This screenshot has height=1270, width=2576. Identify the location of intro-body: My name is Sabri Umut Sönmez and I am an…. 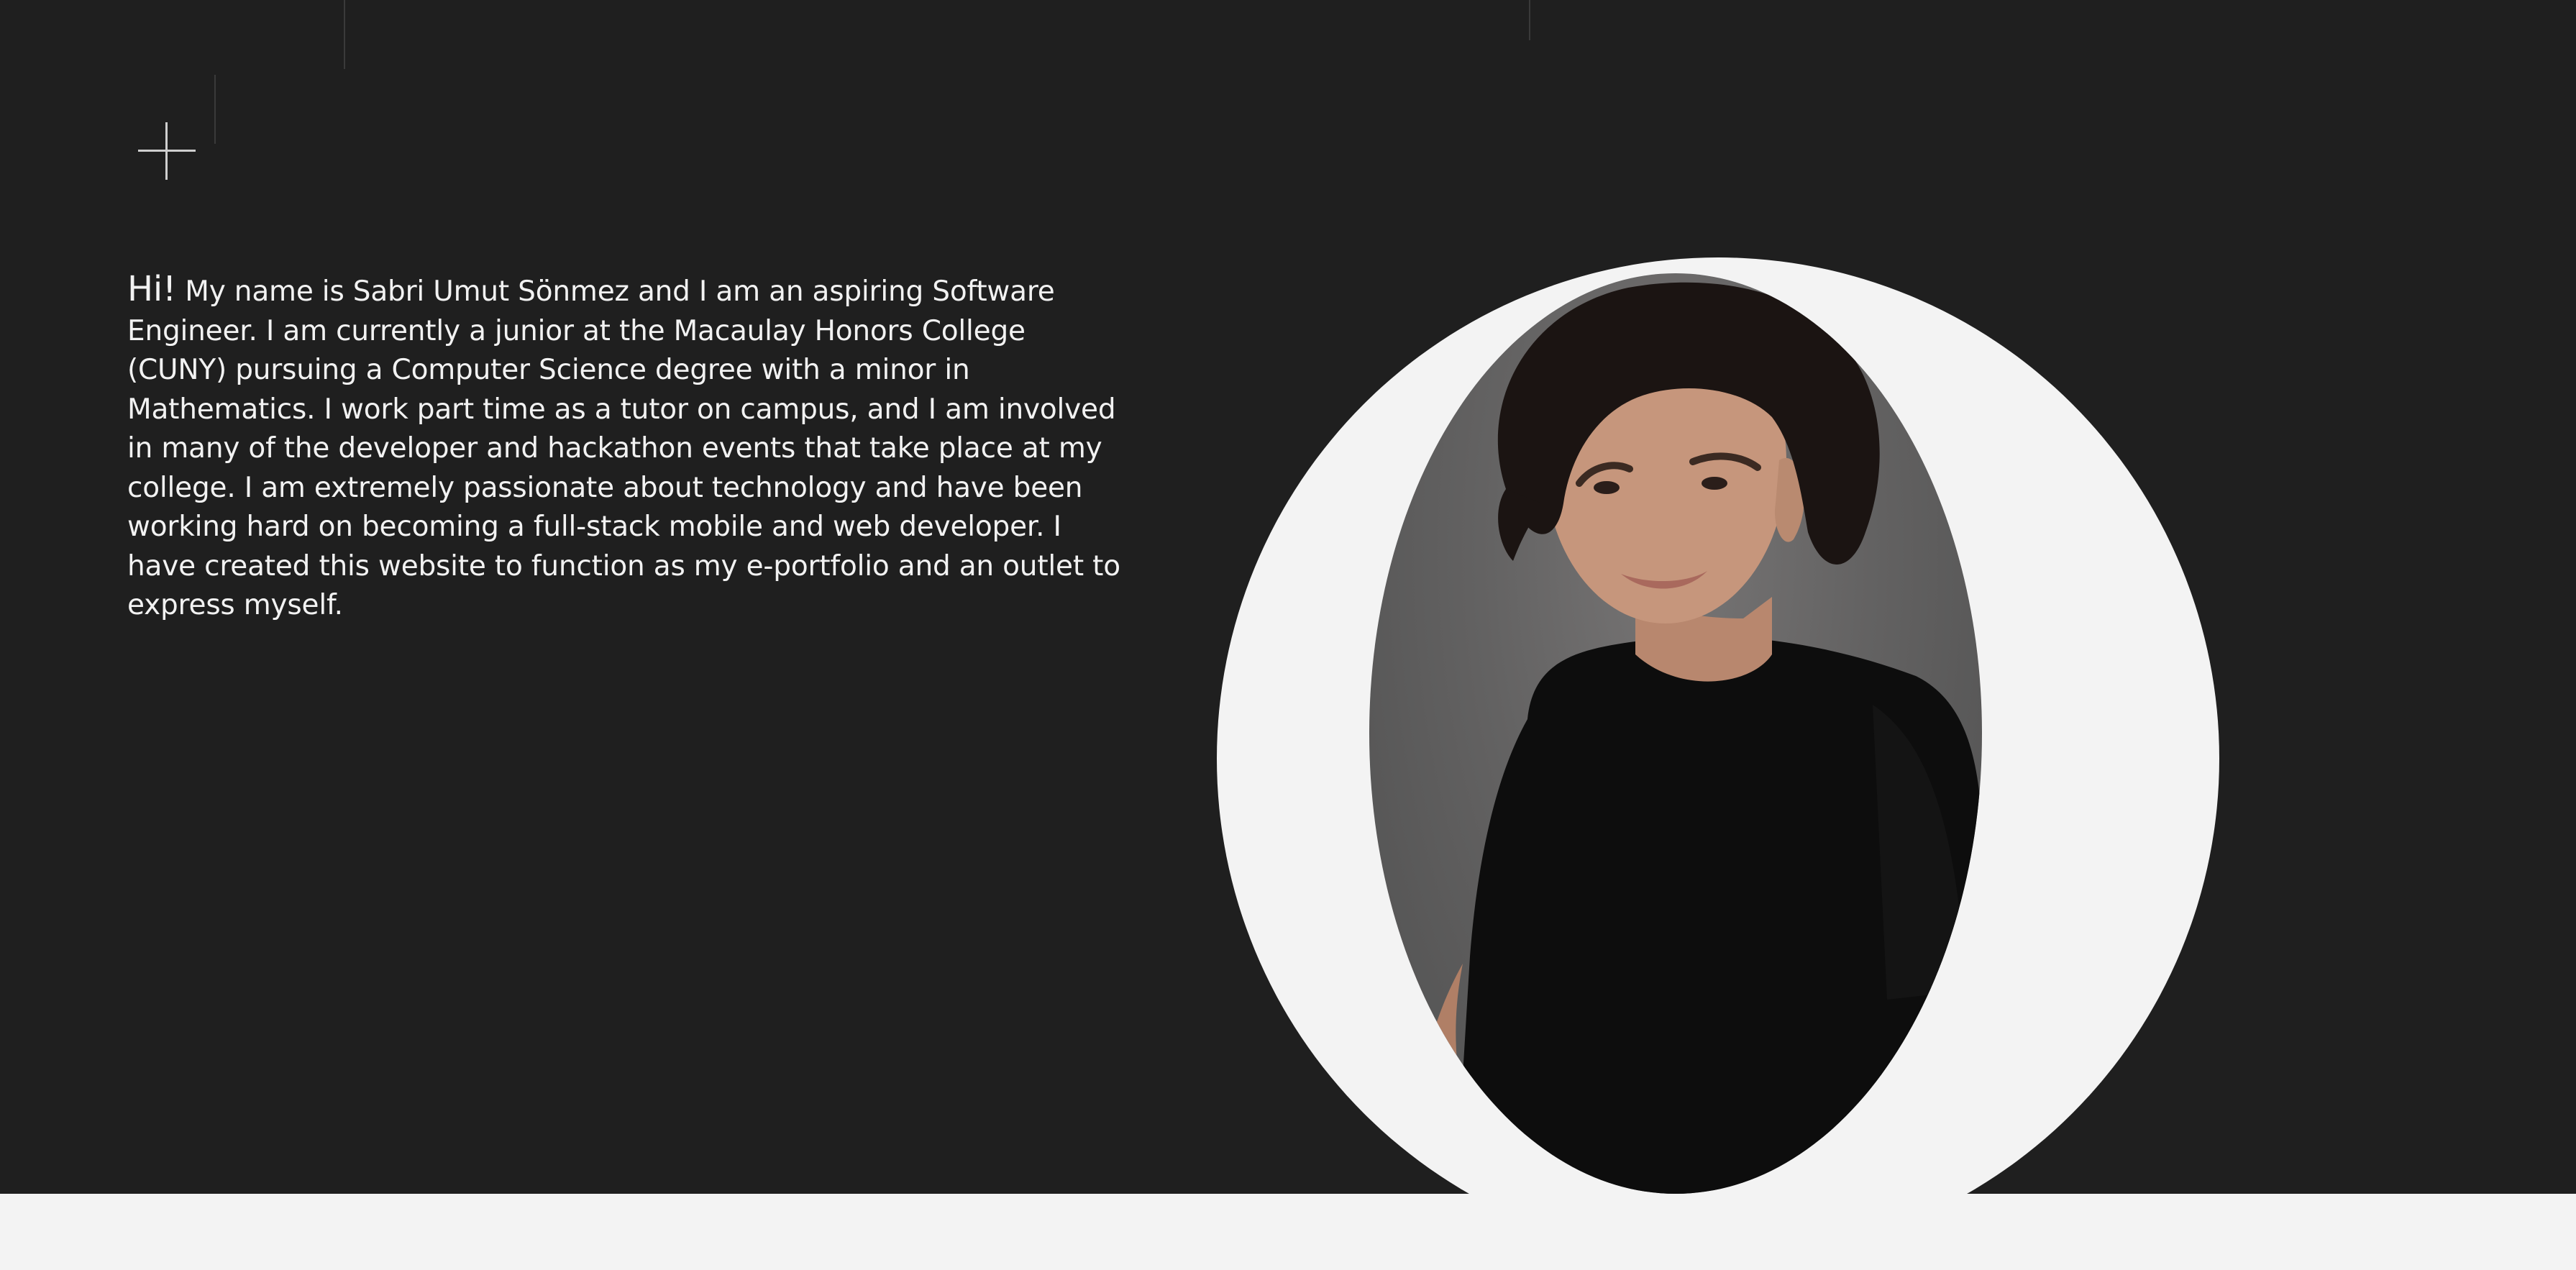
(623, 448).